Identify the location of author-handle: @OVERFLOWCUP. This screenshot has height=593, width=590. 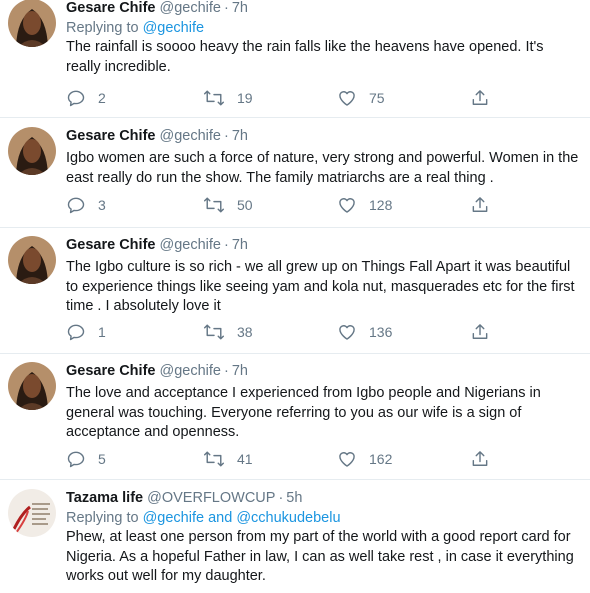
(211, 498).